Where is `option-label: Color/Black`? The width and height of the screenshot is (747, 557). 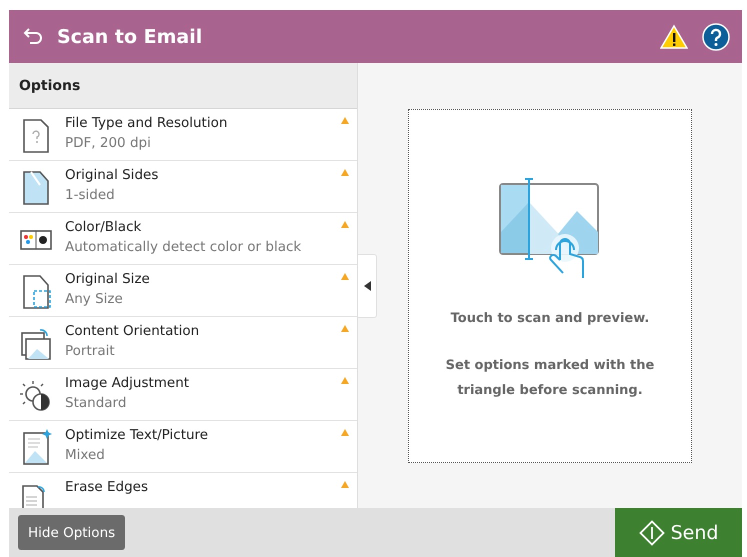 option-label: Color/Black is located at coordinates (103, 227).